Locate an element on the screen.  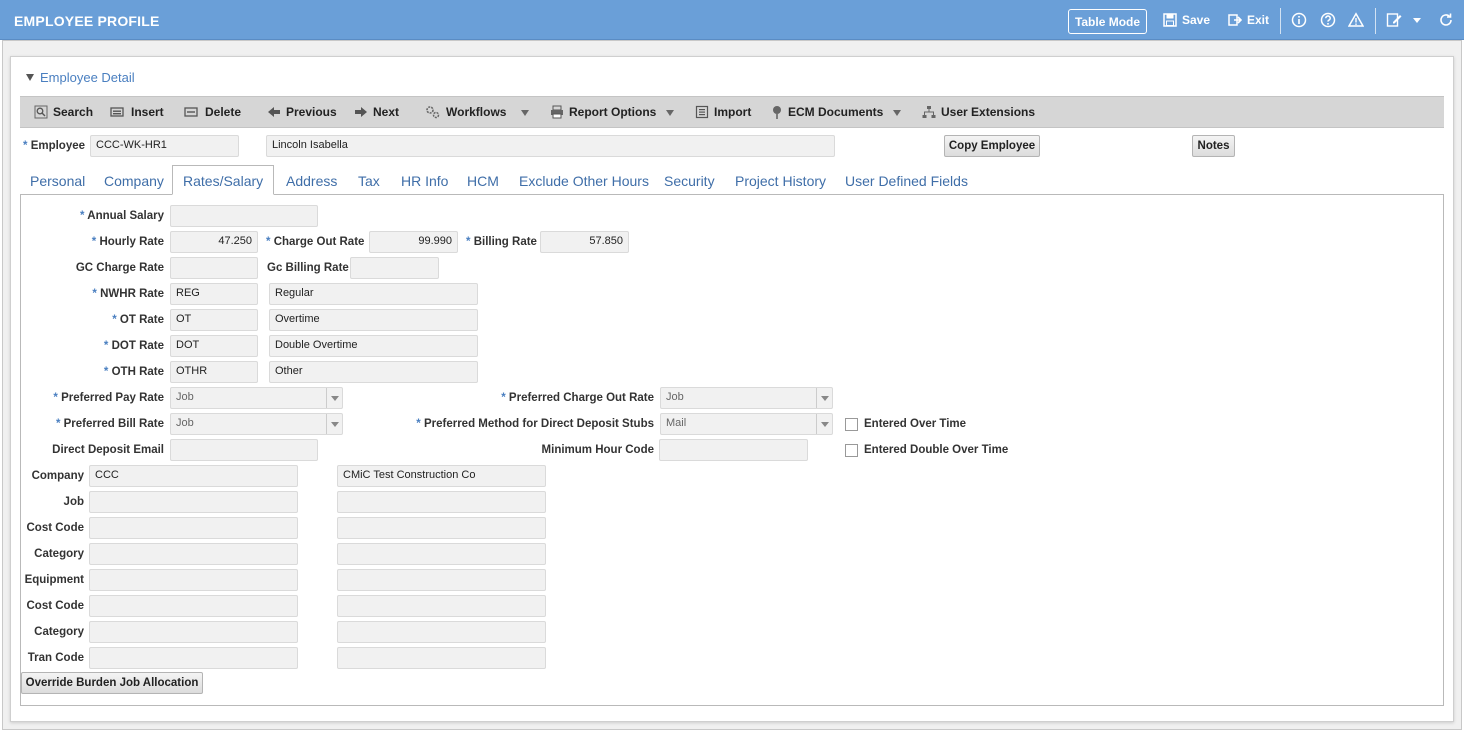
employee-name-field: Lincoln Isabella is located at coordinates (550, 146).